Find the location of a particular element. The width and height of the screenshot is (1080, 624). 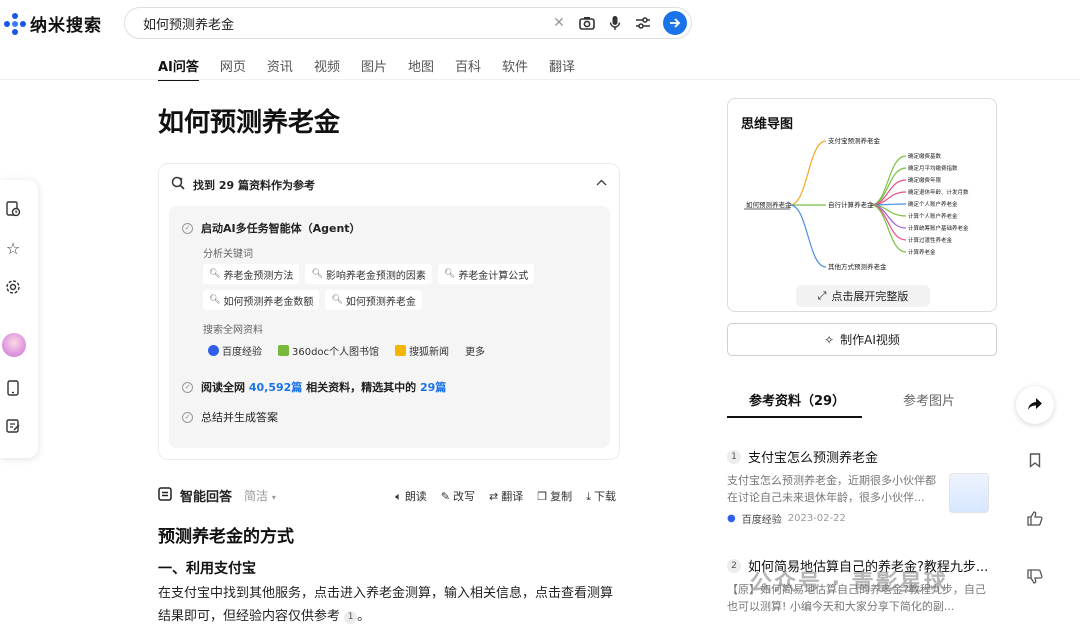

brand-logo: 纳米搜索 is located at coordinates (53, 23).